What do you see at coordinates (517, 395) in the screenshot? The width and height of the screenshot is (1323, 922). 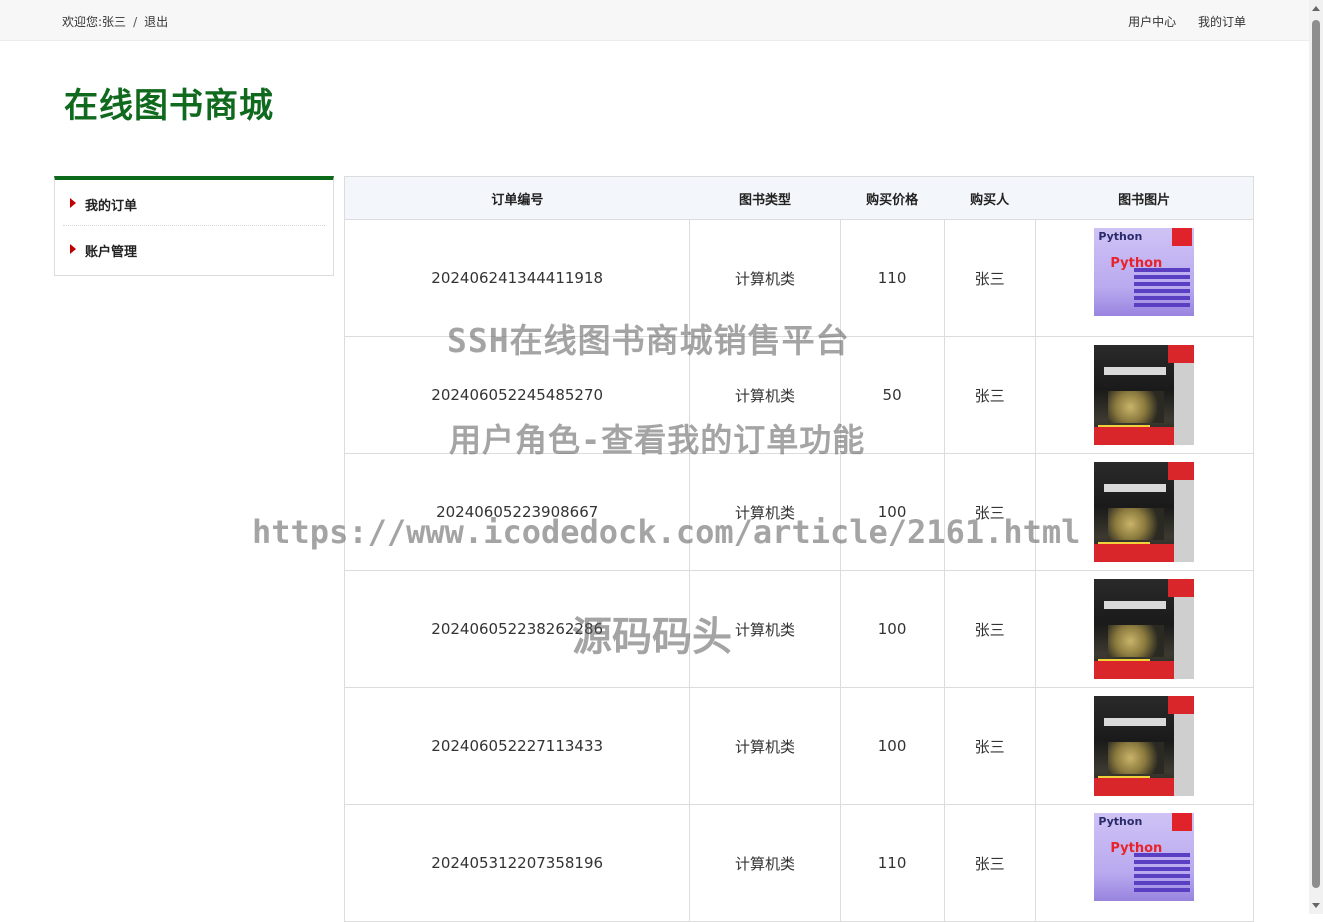 I see `order-no-cell: 202406052245485270` at bounding box center [517, 395].